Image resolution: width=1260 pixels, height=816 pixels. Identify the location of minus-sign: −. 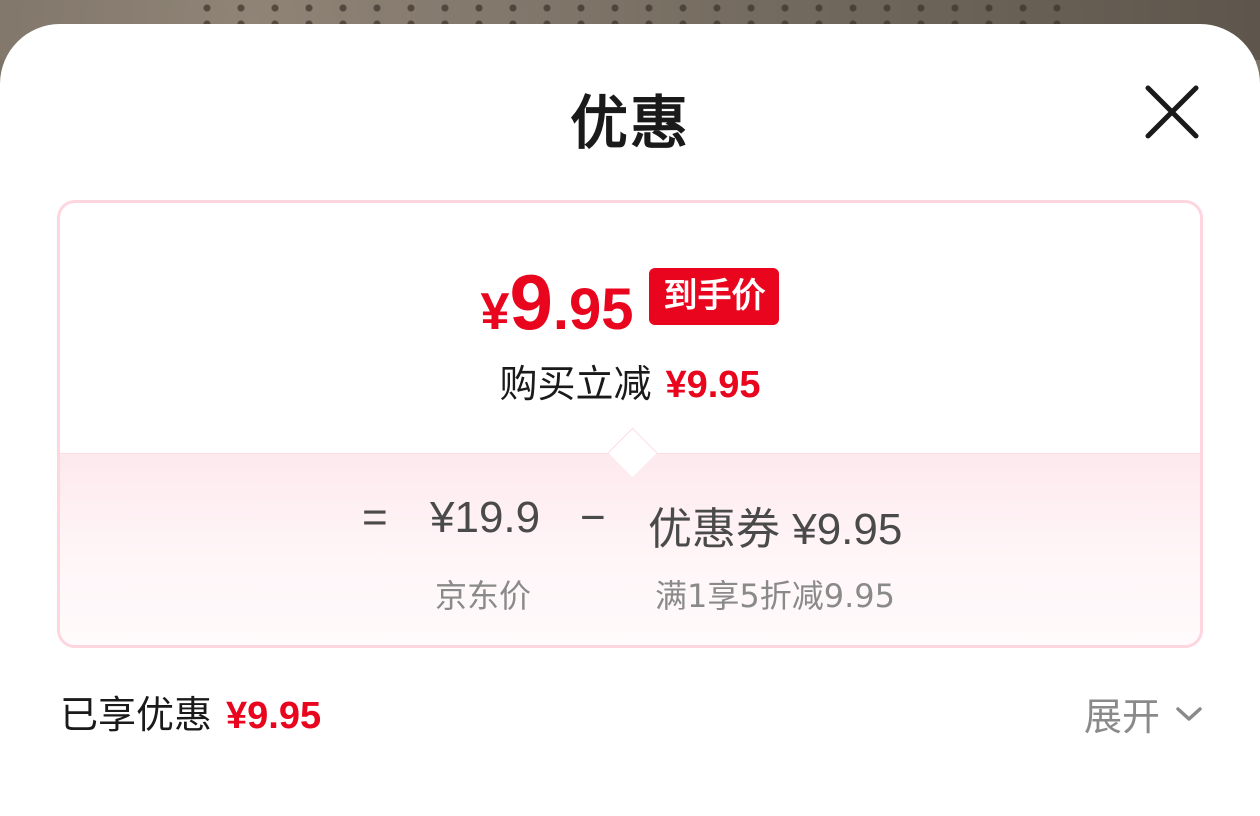
(593, 517).